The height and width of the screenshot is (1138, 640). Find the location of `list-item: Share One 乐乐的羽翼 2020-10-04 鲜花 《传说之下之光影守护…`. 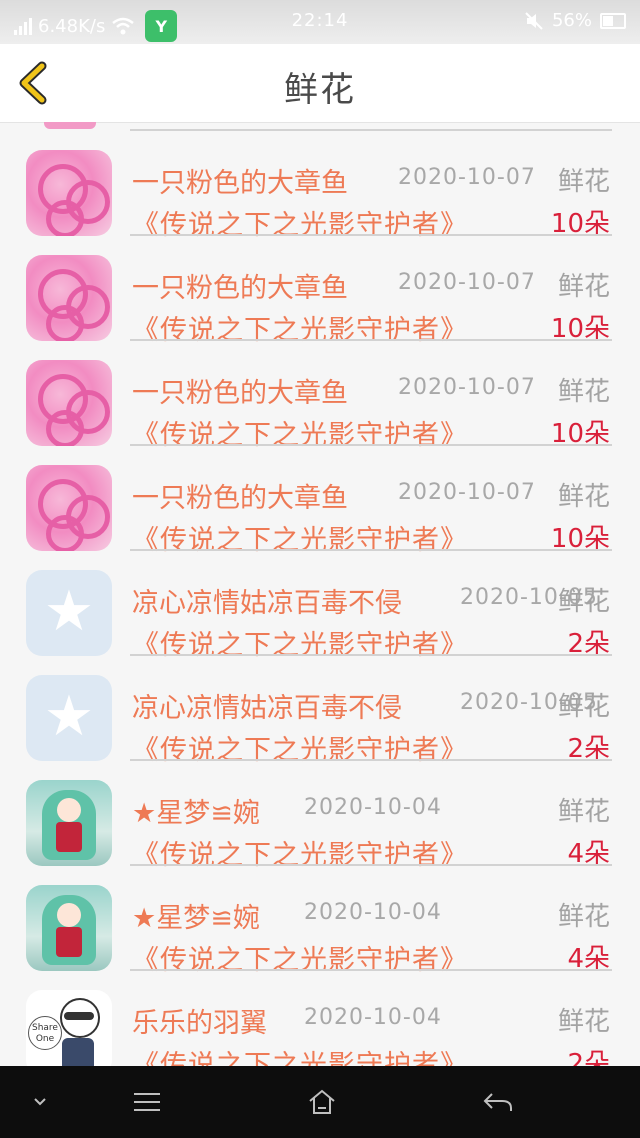

list-item: Share One 乐乐的羽翼 2020-10-04 鲜花 《传说之下之光影守护… is located at coordinates (320, 1018).